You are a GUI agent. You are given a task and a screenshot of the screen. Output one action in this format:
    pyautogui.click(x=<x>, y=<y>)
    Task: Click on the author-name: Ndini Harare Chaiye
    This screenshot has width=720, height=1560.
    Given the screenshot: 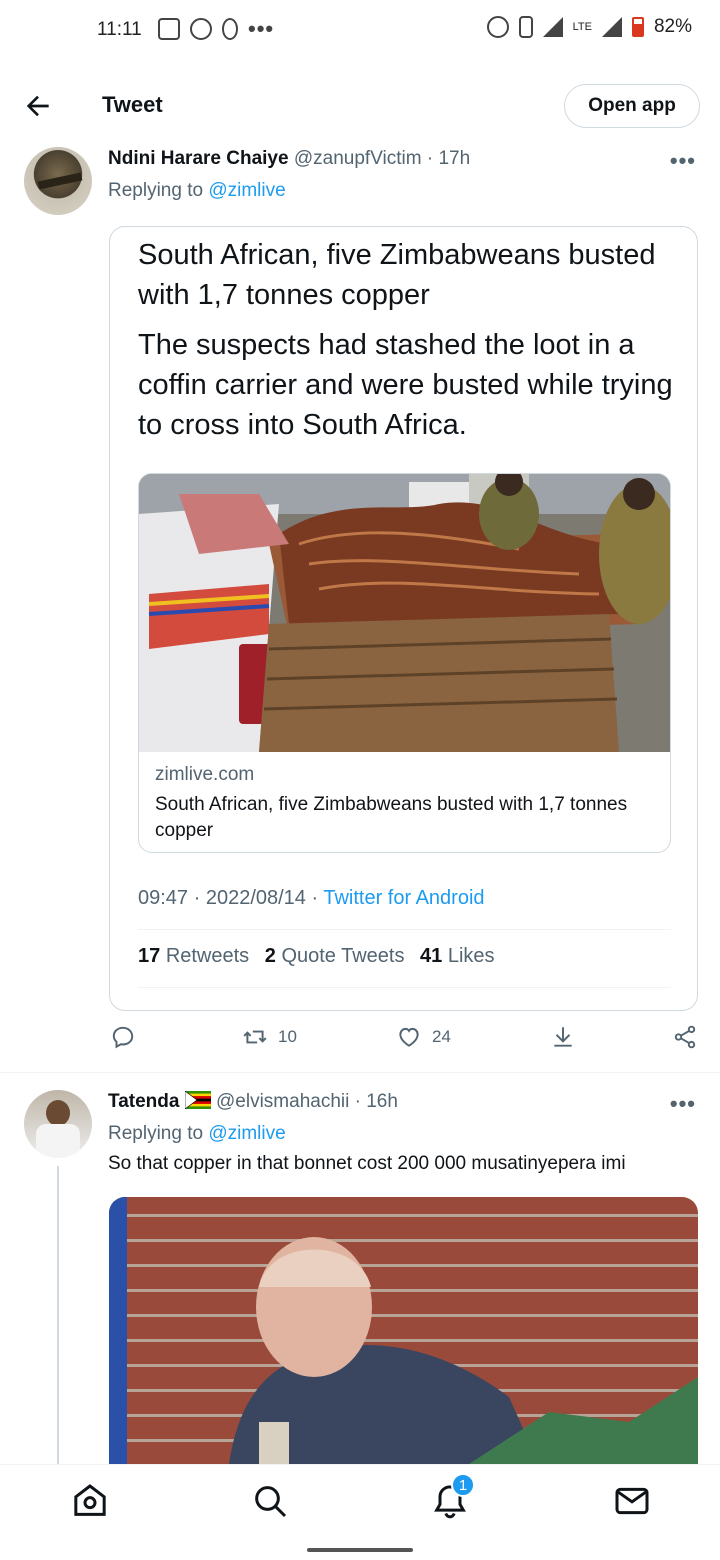 What is the action you would take?
    pyautogui.click(x=198, y=158)
    